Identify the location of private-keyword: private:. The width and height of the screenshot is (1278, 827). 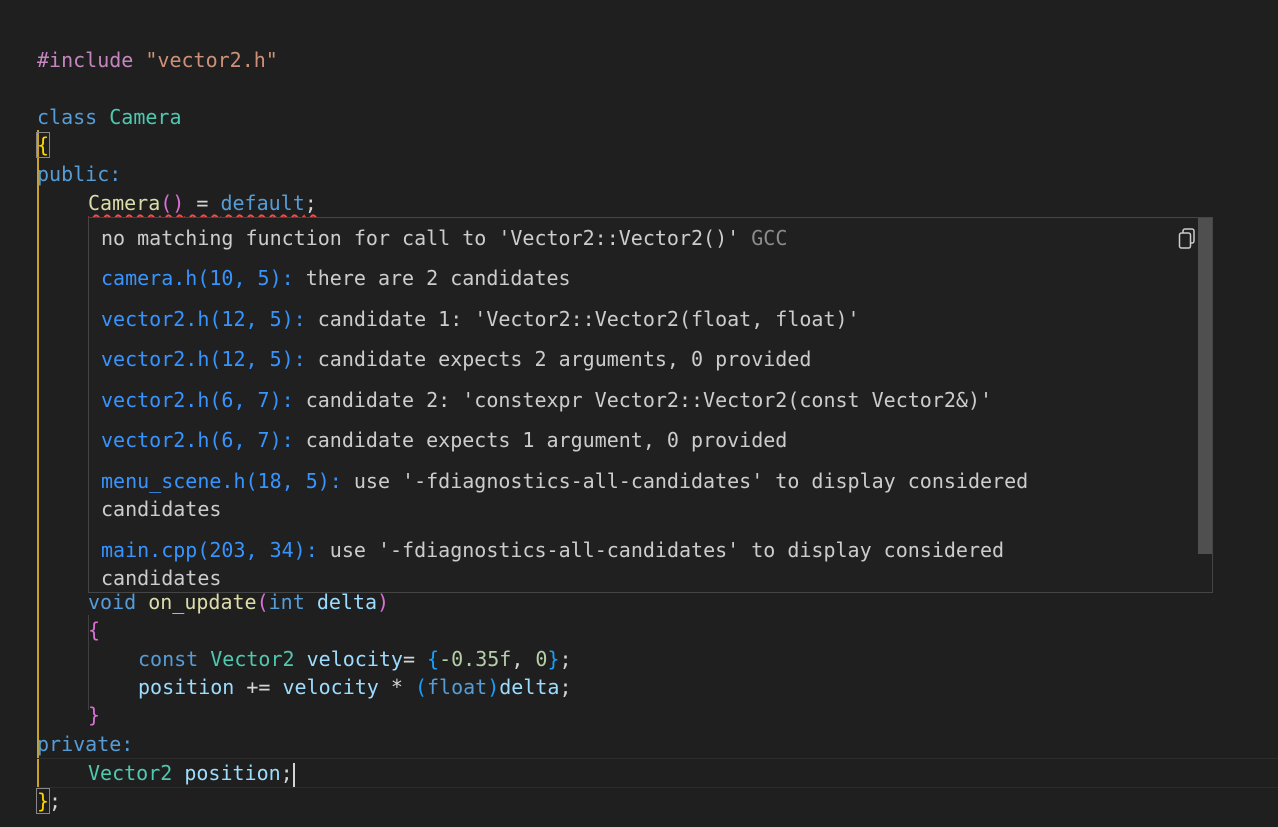
(85, 744).